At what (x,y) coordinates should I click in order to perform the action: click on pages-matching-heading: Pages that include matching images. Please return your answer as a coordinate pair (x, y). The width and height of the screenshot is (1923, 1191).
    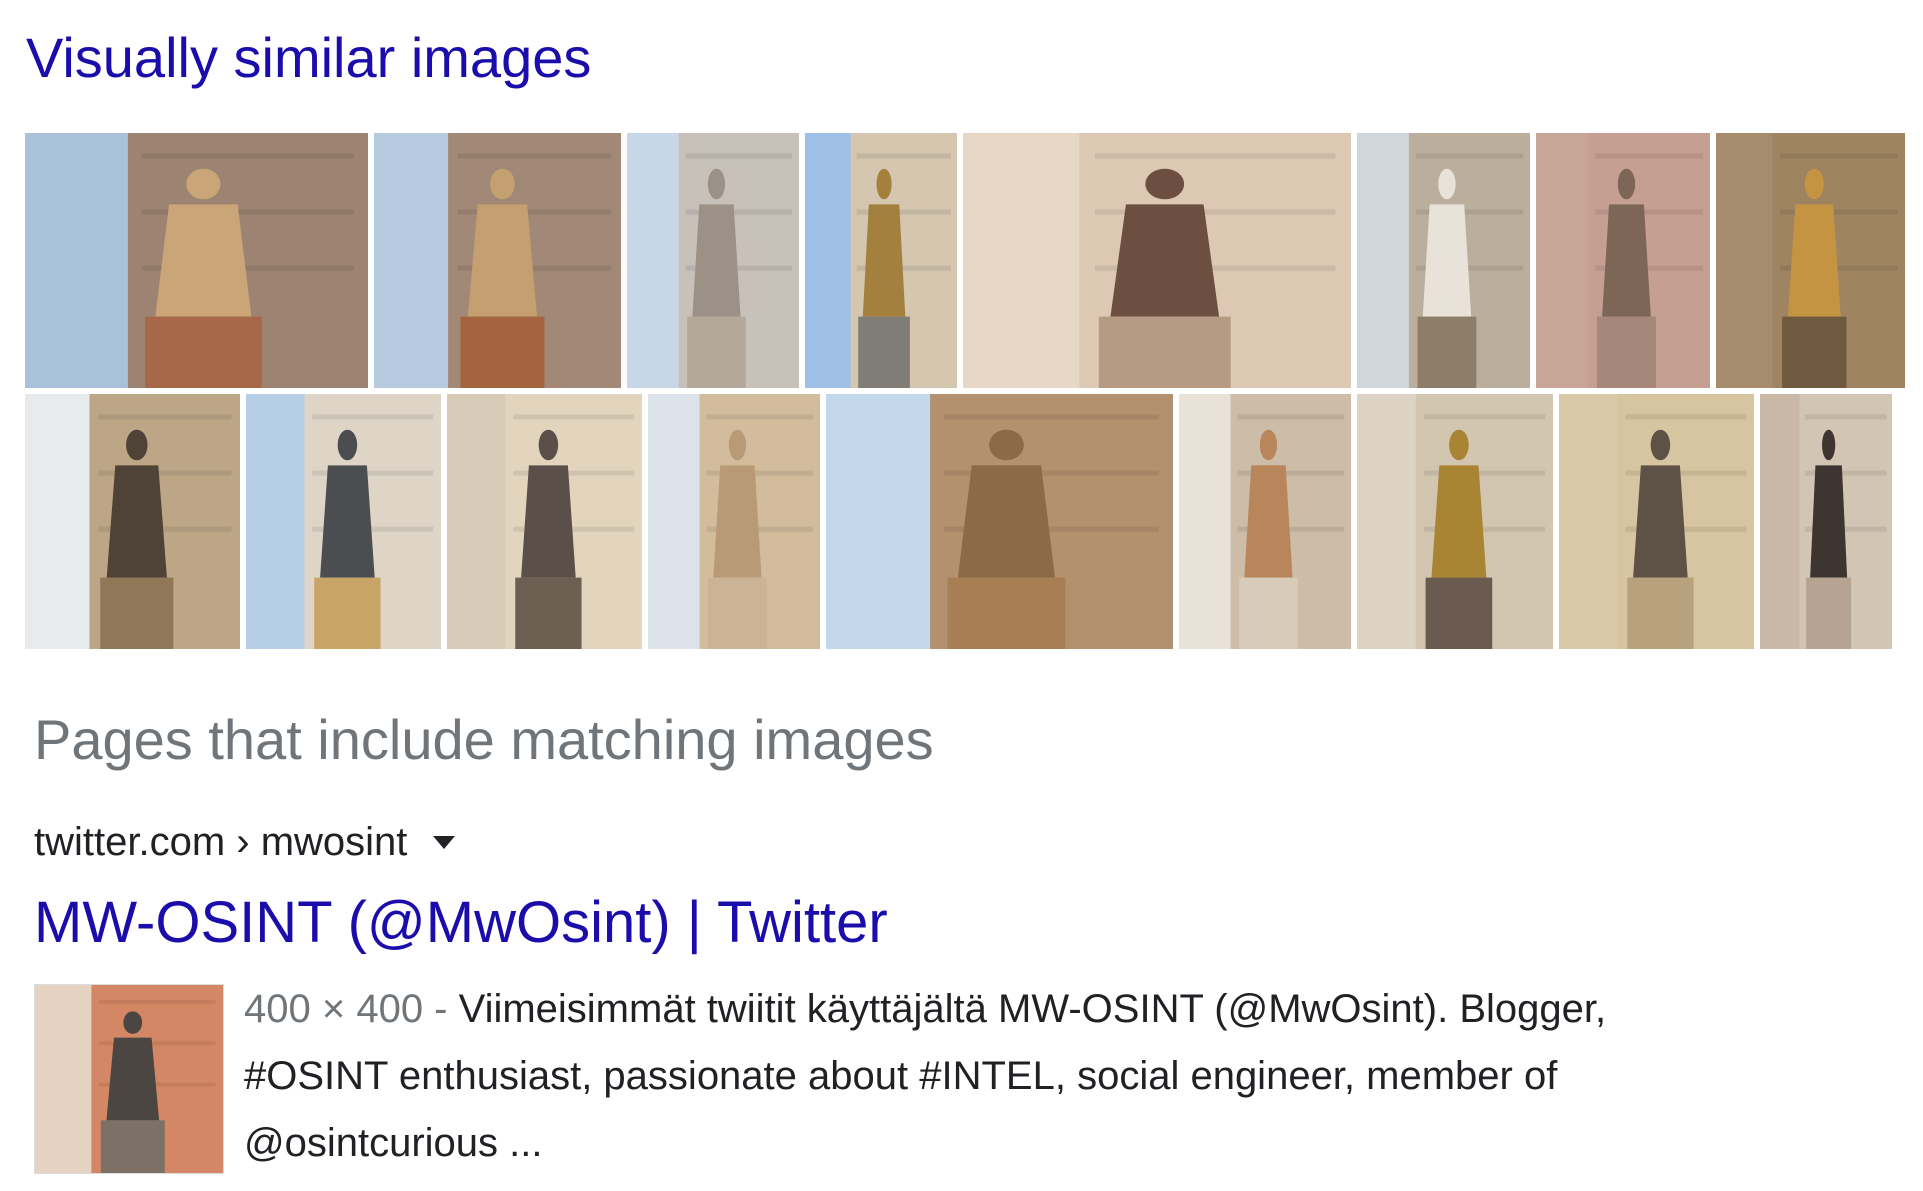
    Looking at the image, I should click on (484, 739).